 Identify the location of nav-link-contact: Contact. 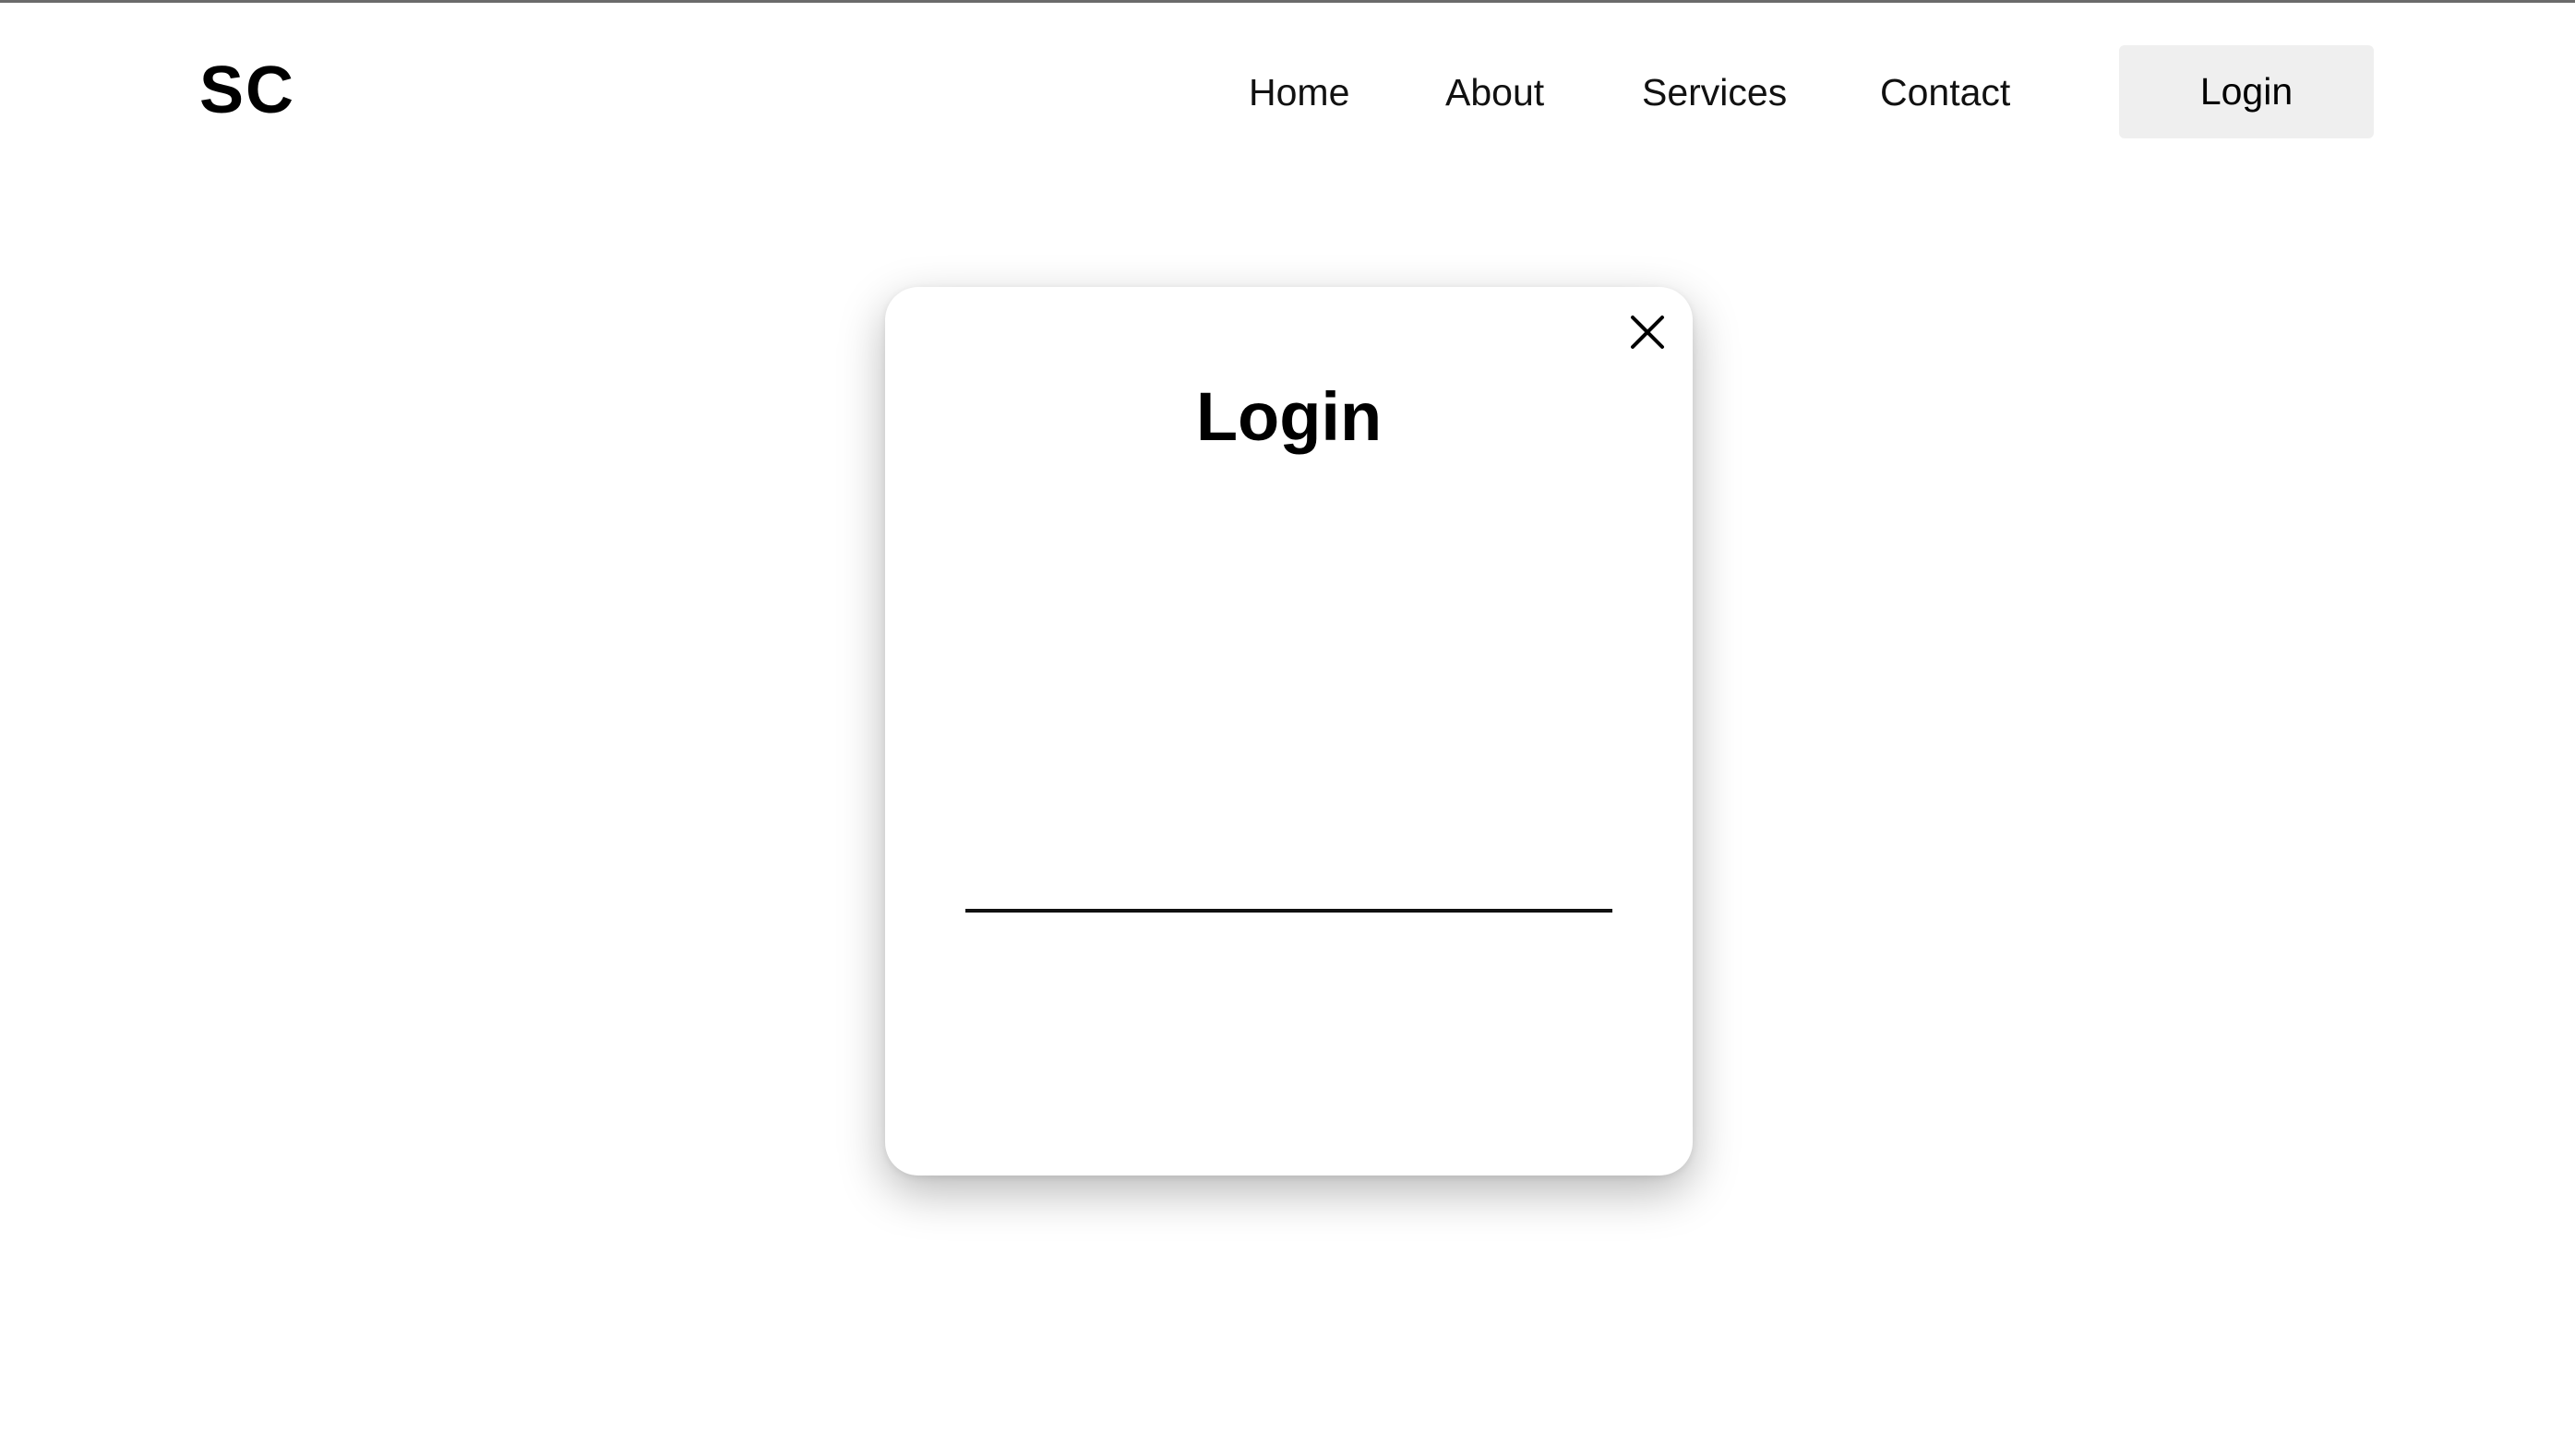
(1945, 92).